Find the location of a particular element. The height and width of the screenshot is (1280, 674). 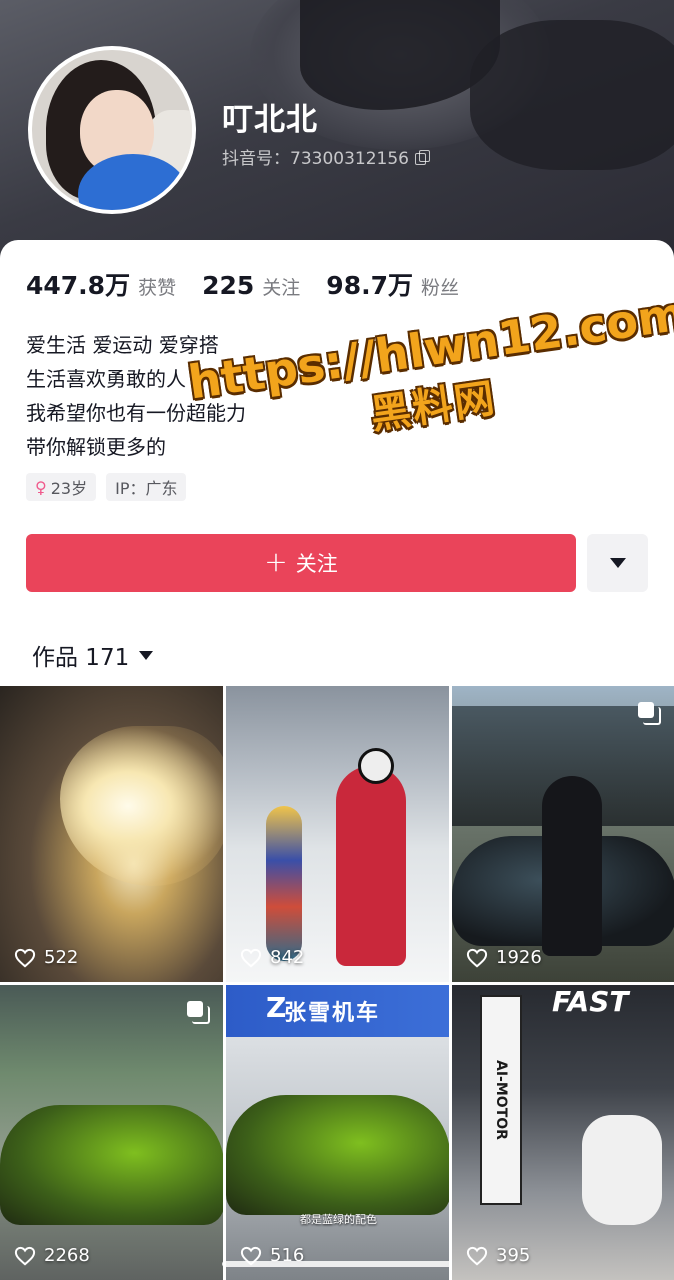

stat-likes: 447.8万 获赞 is located at coordinates (101, 284).